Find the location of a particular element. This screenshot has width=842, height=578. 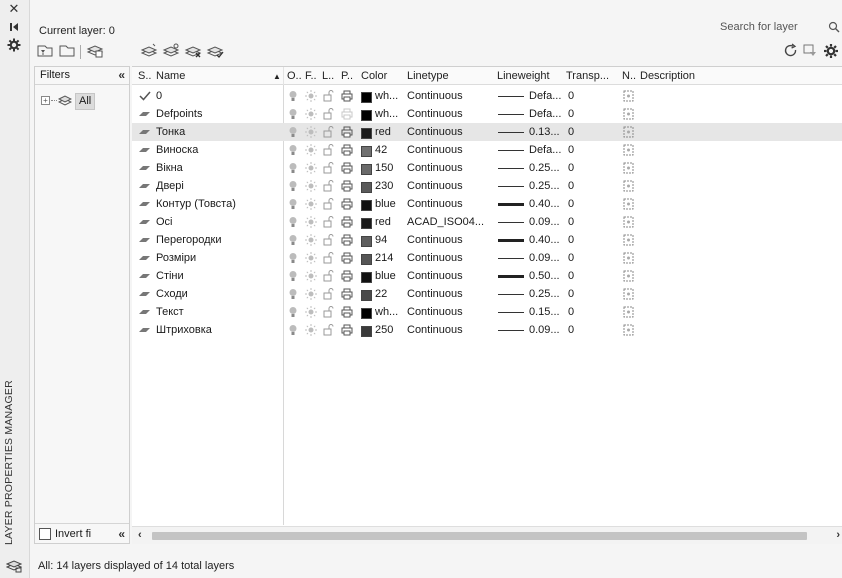

col-new-vp-freeze: N.. is located at coordinates (629, 76).